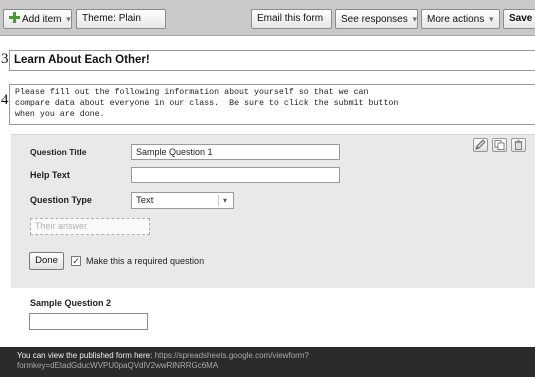  Describe the element at coordinates (42, 19) in the screenshot. I see `add-item-label: Add item` at that location.